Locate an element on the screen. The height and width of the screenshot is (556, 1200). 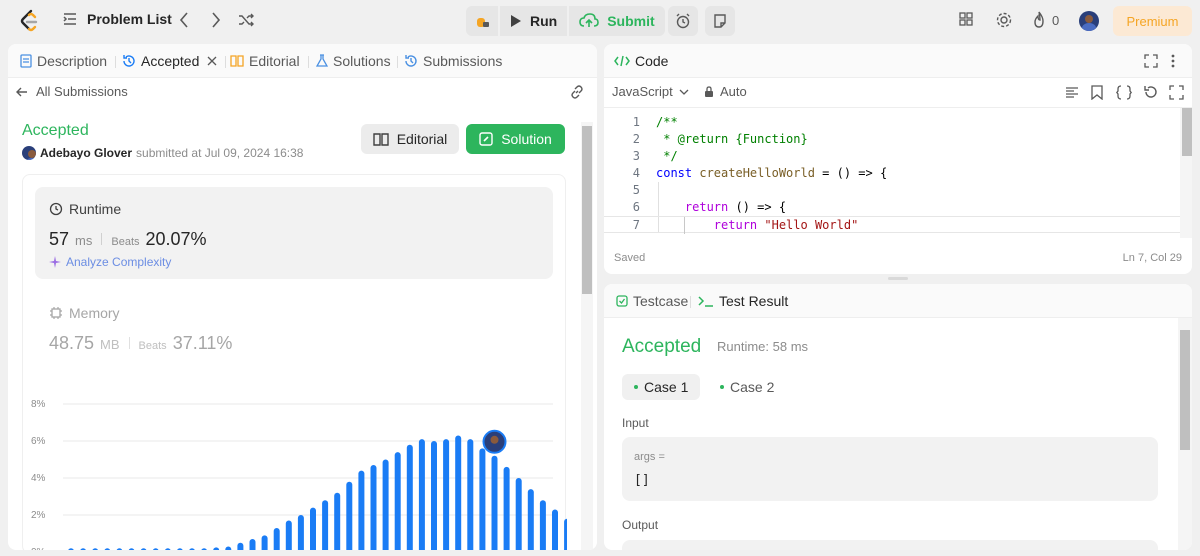
memory-label-row: Memory is located at coordinates (84, 313).